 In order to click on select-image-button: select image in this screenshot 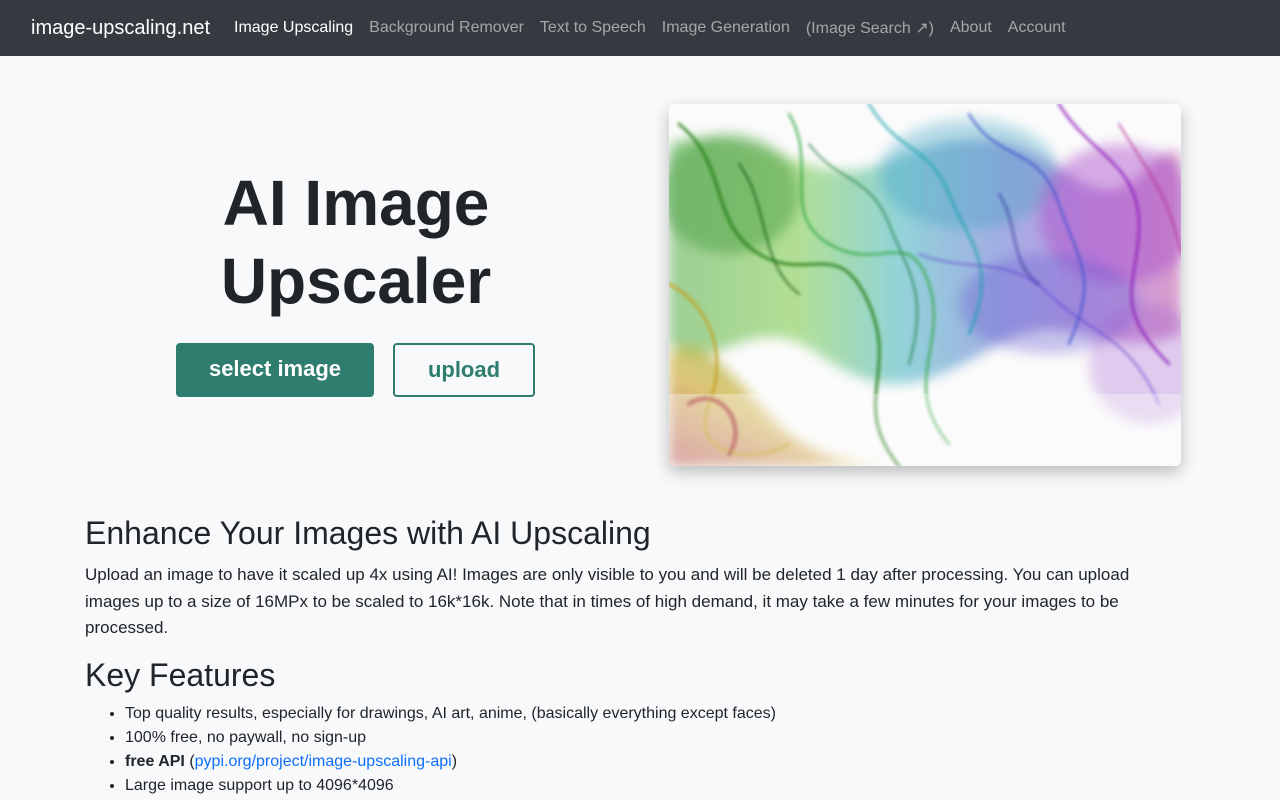, I will do `click(275, 370)`.